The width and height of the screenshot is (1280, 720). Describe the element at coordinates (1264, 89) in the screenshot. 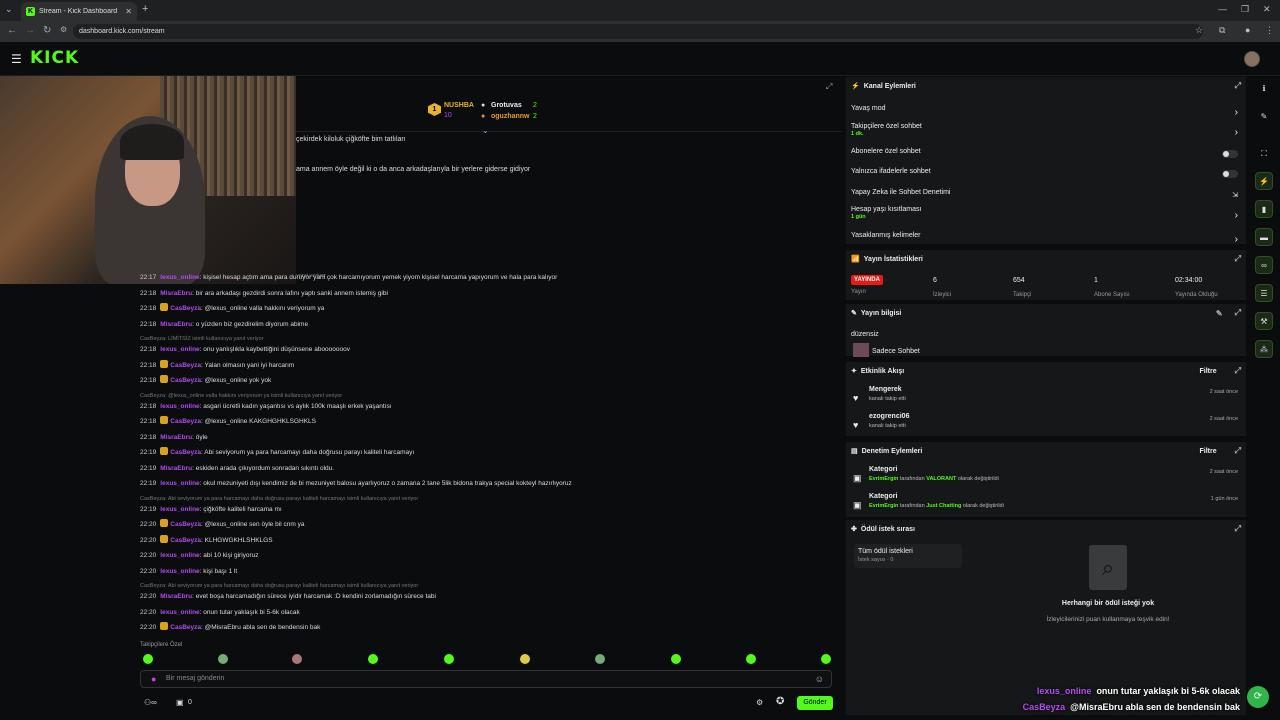

I see `info-icon: ℹ` at that location.